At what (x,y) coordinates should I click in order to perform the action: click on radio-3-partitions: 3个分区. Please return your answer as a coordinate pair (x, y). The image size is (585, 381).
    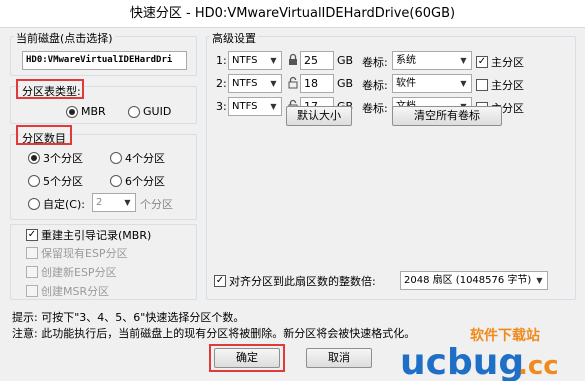
    Looking at the image, I should click on (55, 158).